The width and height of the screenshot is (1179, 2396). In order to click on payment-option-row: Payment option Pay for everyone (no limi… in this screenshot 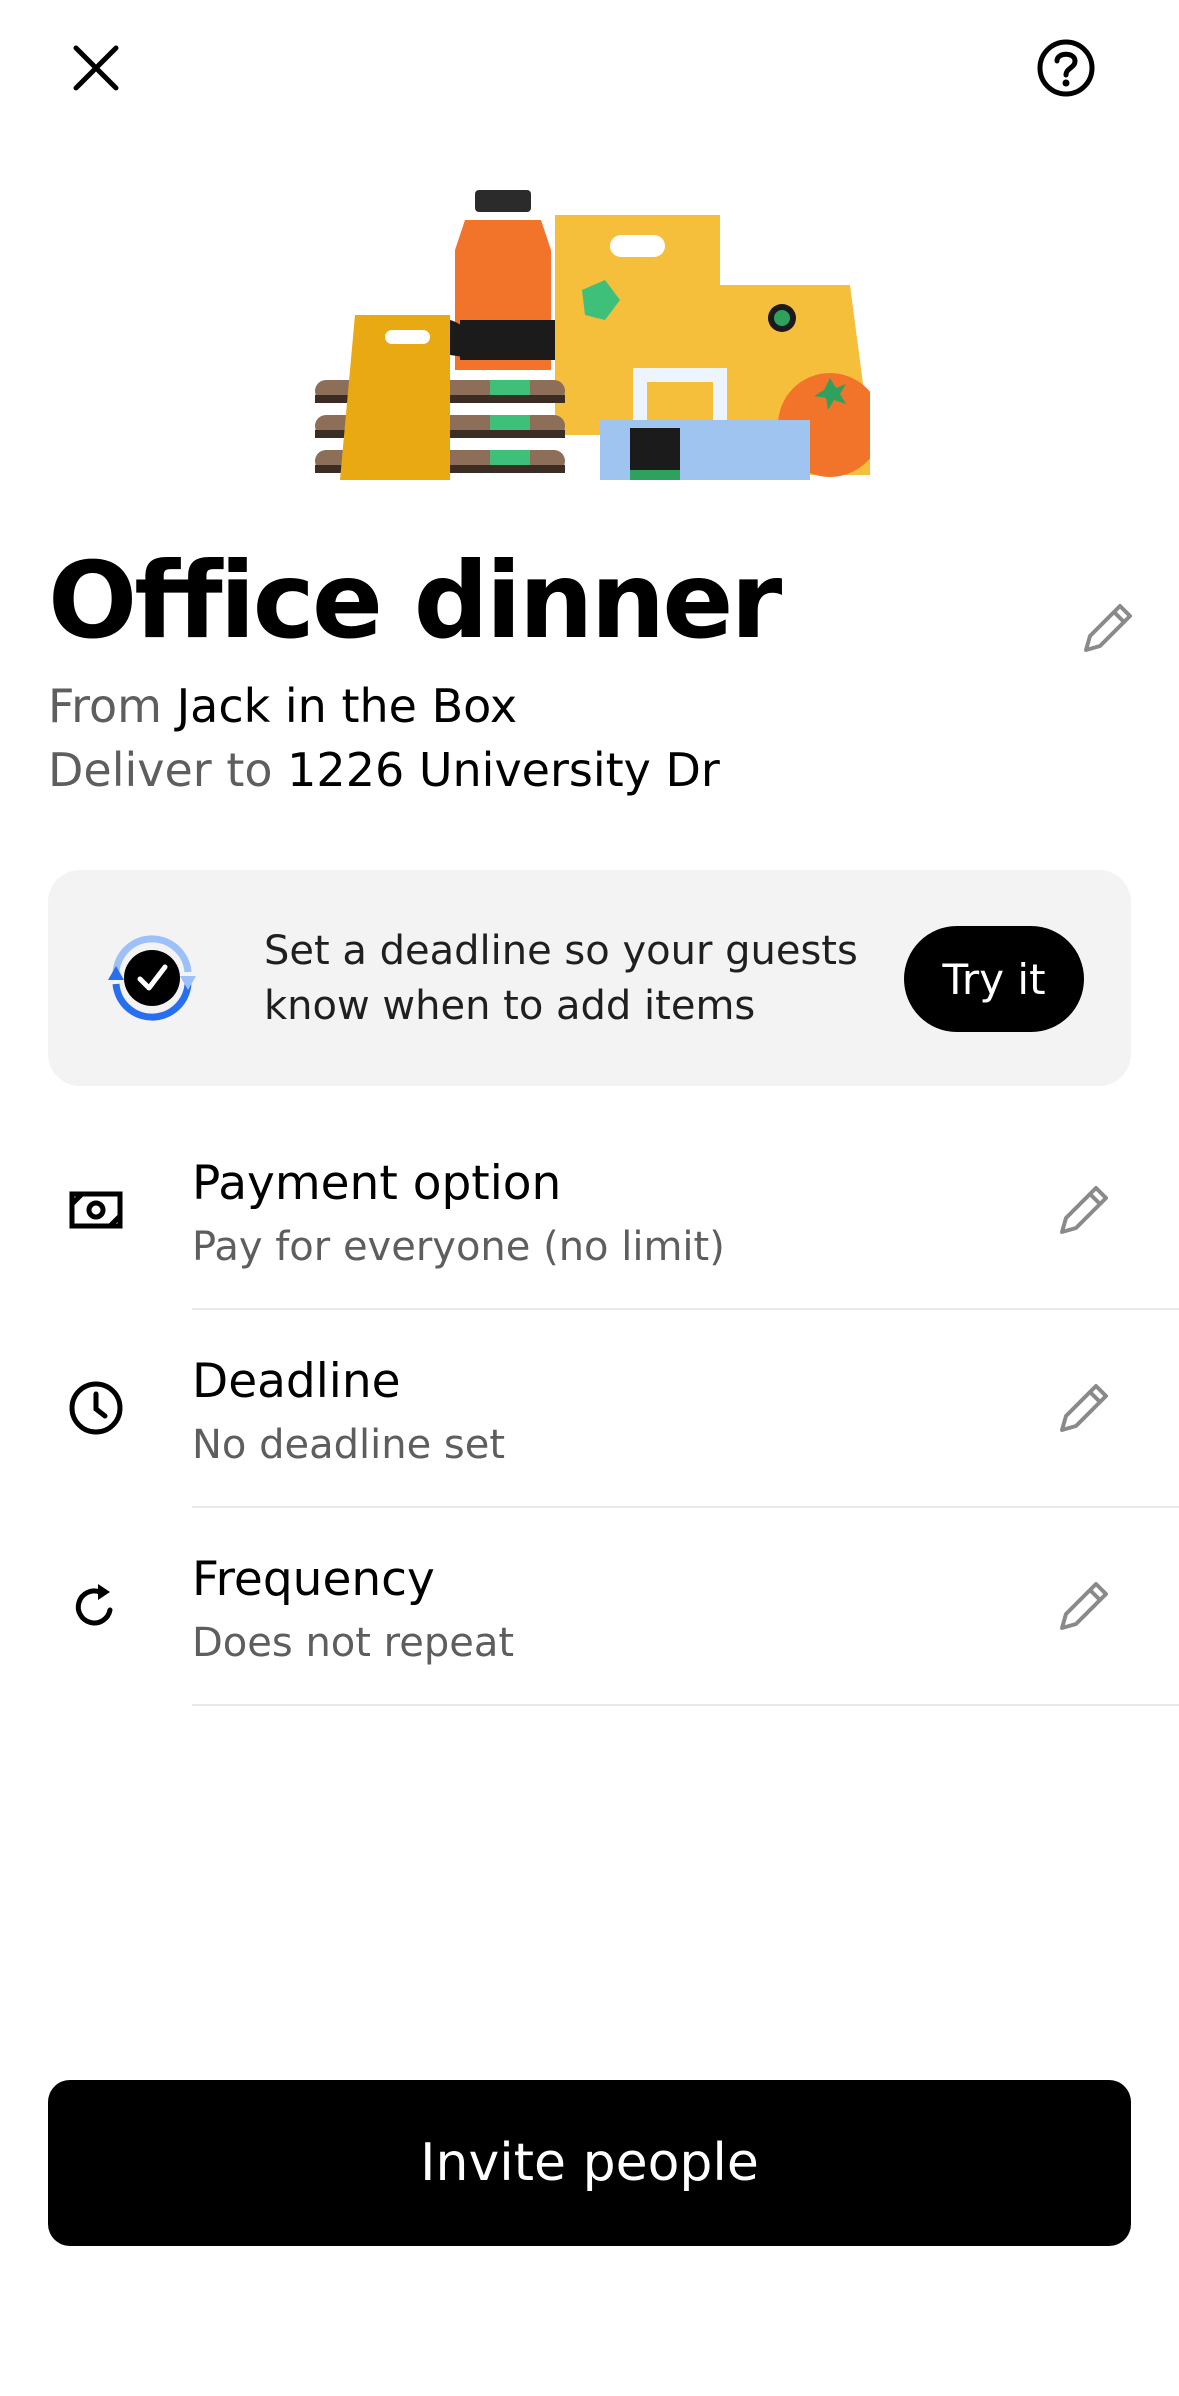, I will do `click(589, 1211)`.